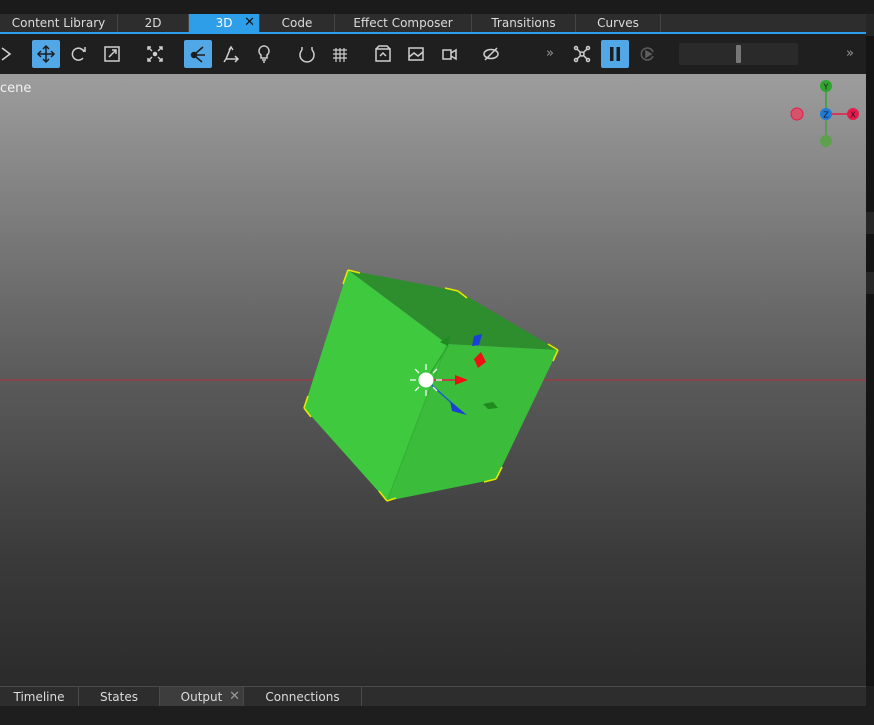  What do you see at coordinates (615, 54) in the screenshot?
I see `pause-animation-icon` at bounding box center [615, 54].